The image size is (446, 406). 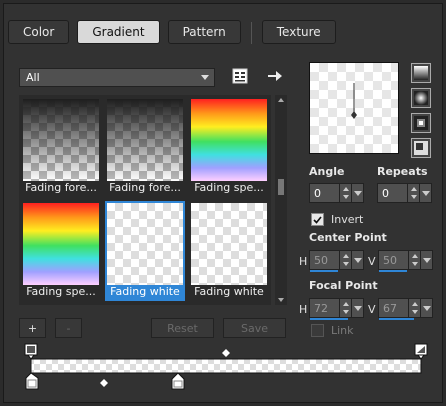 I want to click on scroll-down-icon, so click(x=281, y=300).